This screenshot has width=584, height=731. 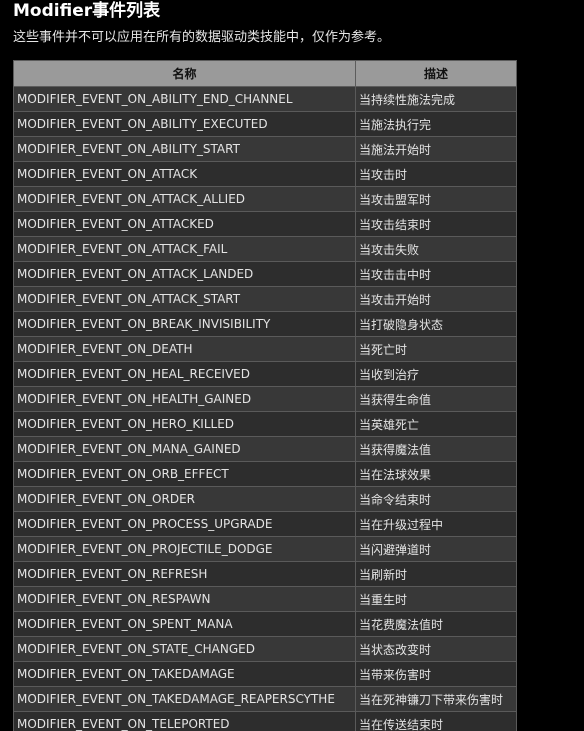 I want to click on table-row: MODIFIER_EVENT_ON_REFRESH 当刷新时, so click(x=265, y=574).